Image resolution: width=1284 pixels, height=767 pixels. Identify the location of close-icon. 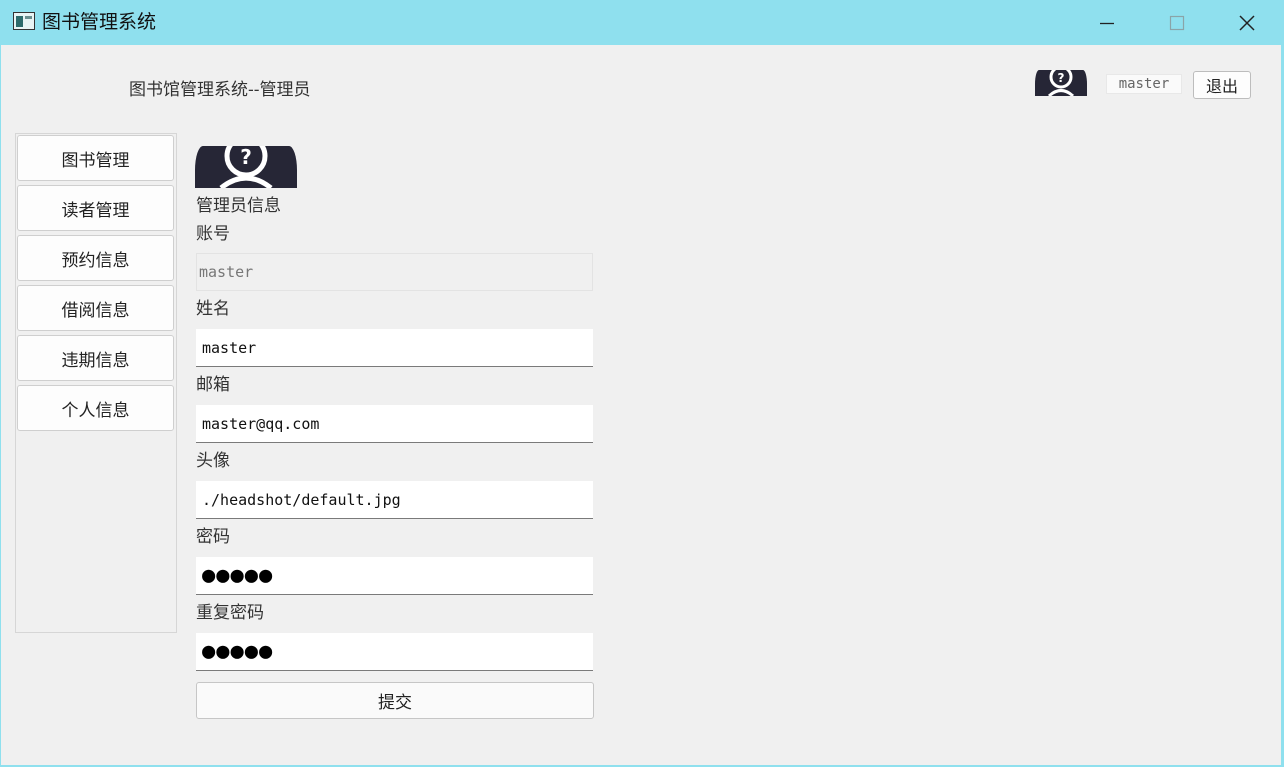
(1247, 22).